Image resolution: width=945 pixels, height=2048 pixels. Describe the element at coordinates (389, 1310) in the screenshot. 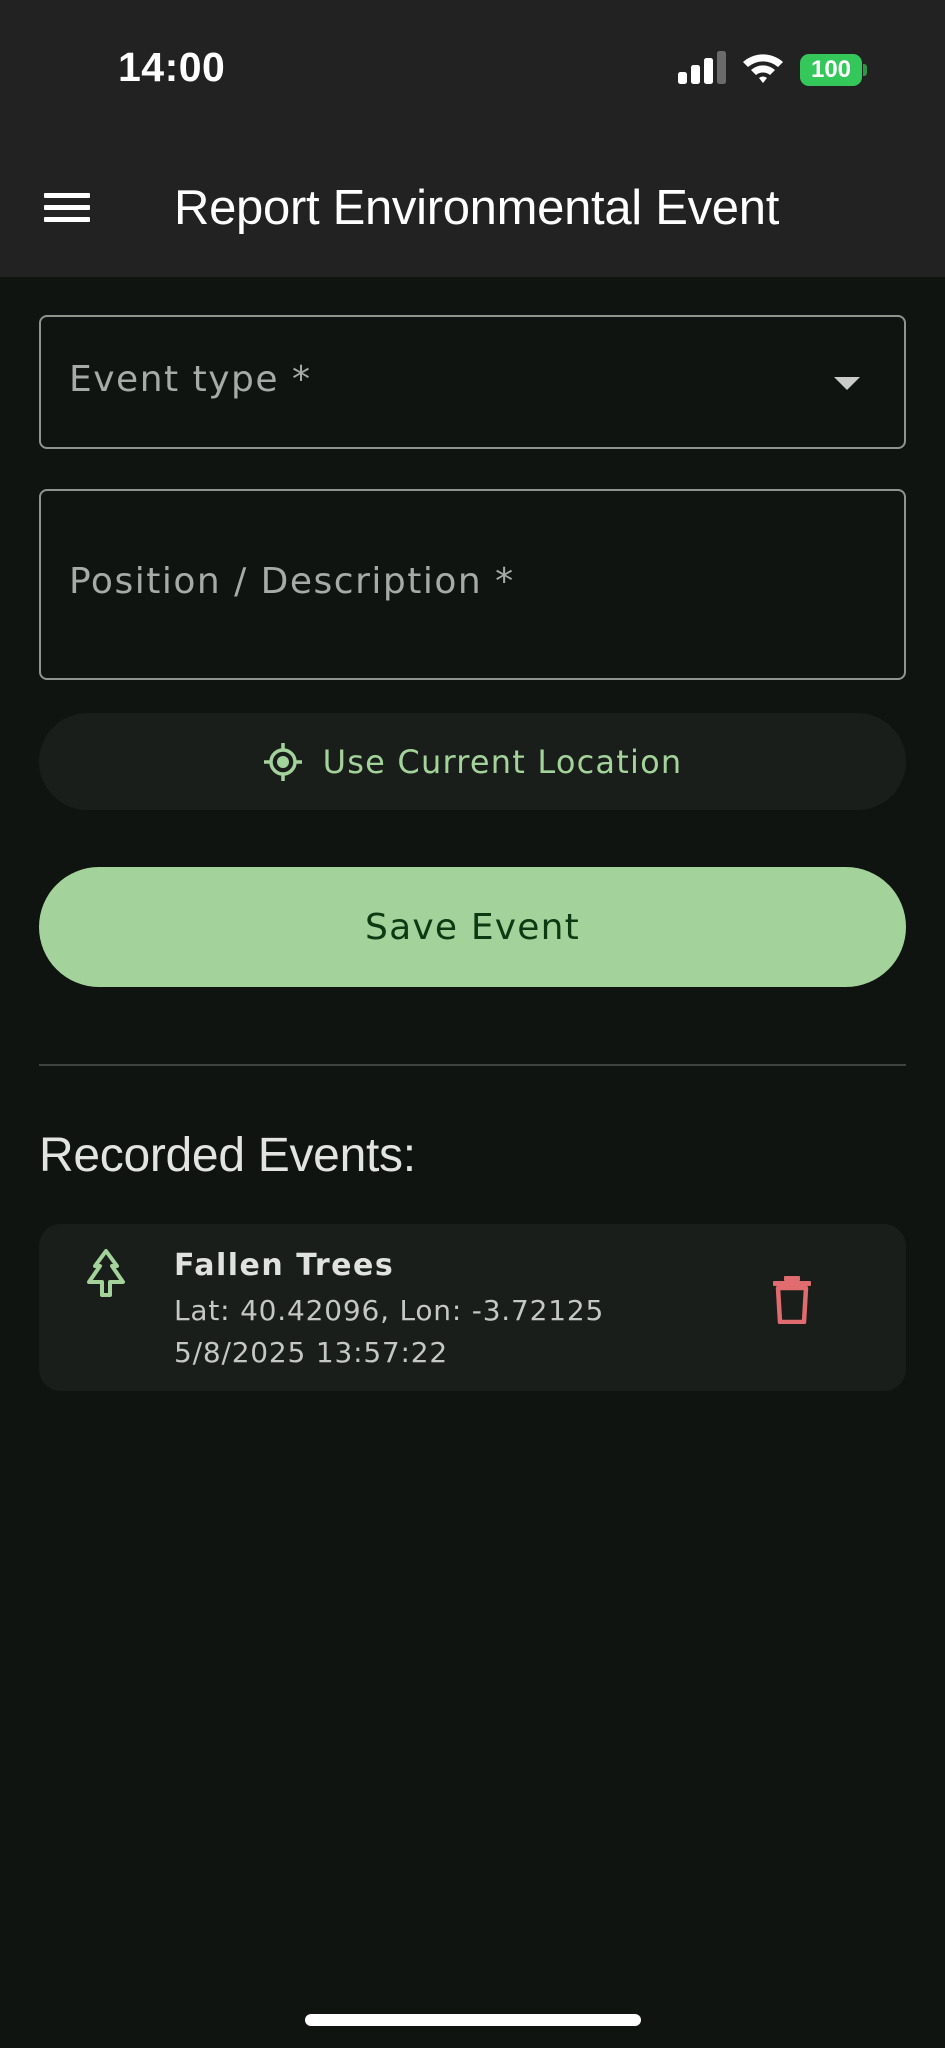

I see `event-coordinates: Lat: 40.42096, Lon: -3.72125` at that location.